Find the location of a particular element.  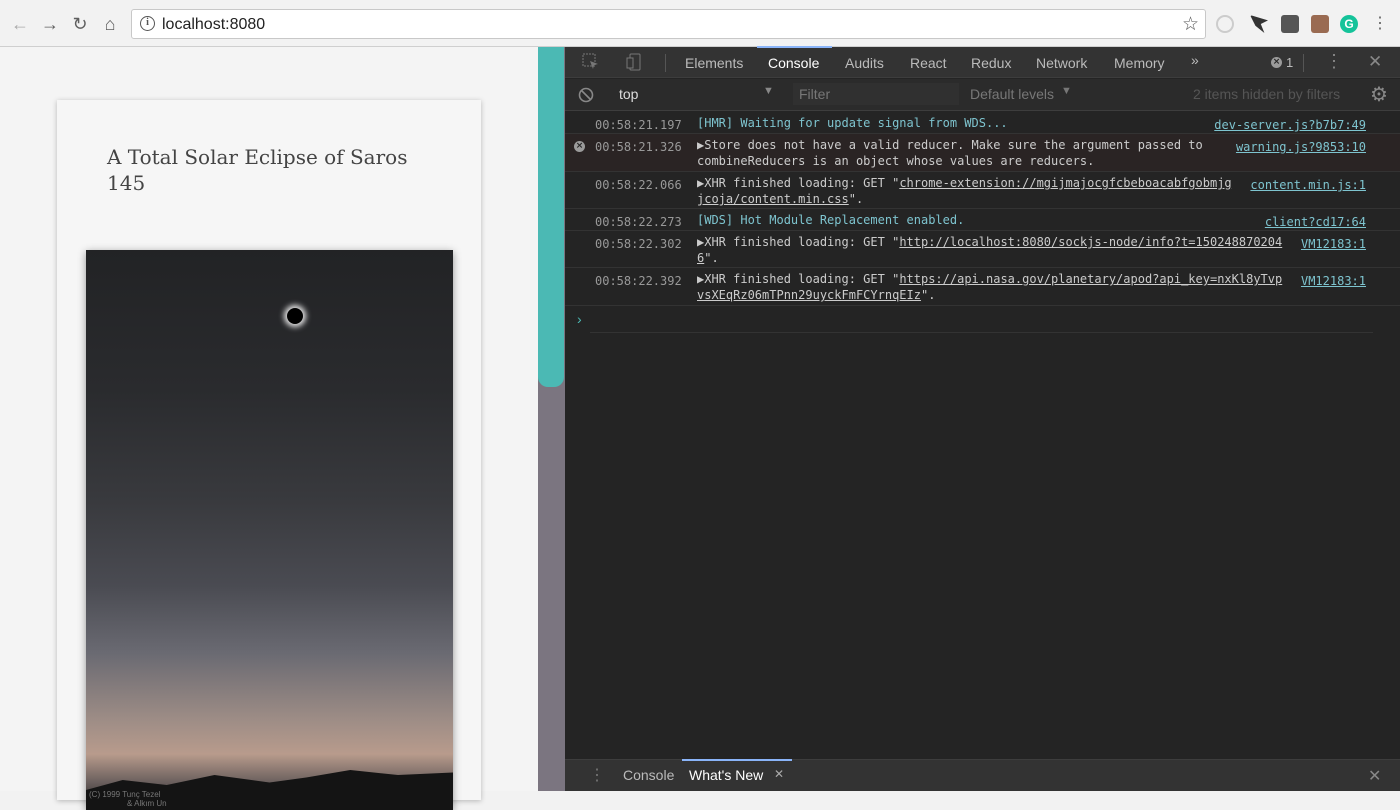

home-icon: ⌂ is located at coordinates (110, 24).